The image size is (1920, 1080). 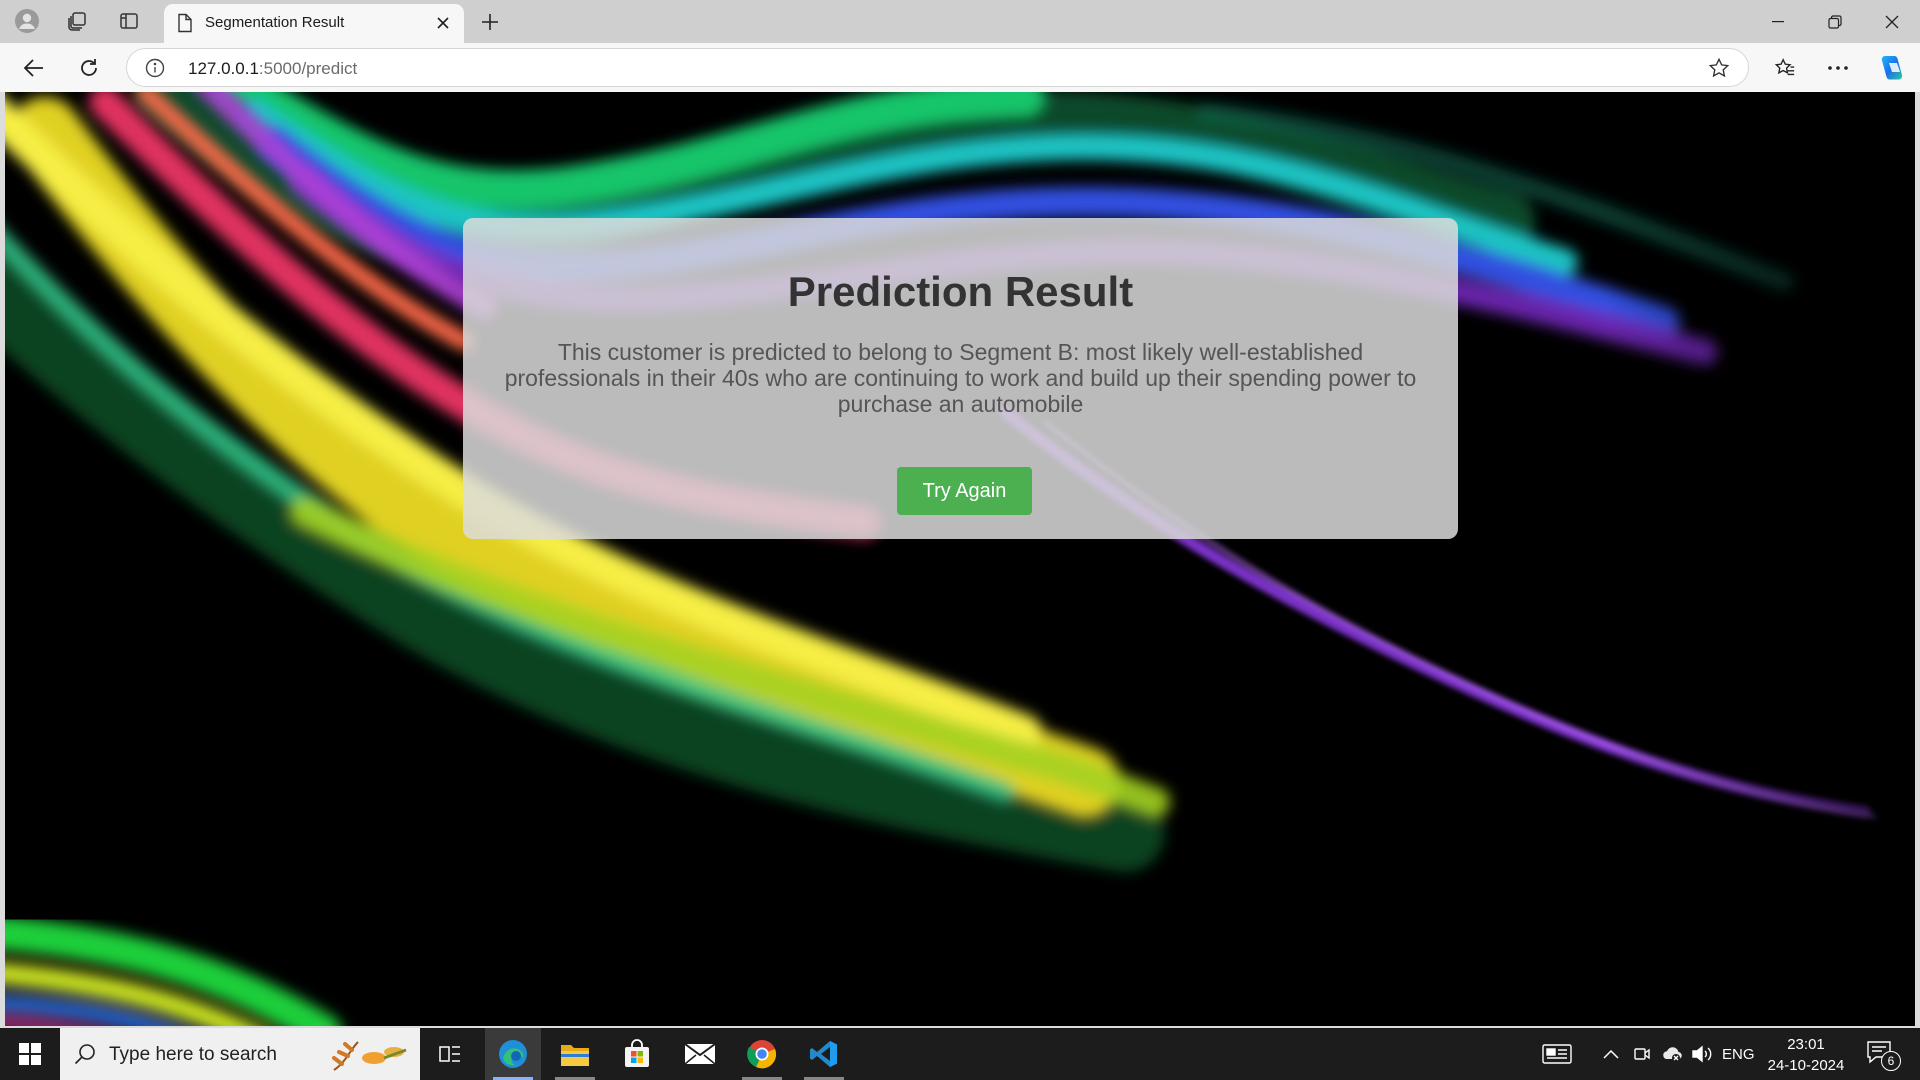 What do you see at coordinates (1777, 21) in the screenshot?
I see `minimize-icon` at bounding box center [1777, 21].